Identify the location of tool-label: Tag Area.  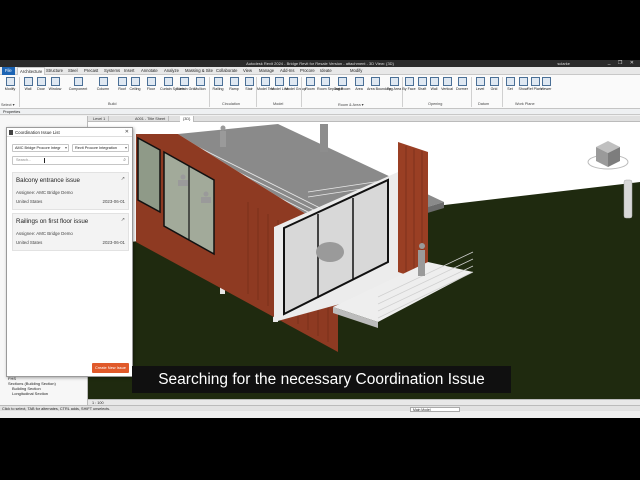
(394, 89).